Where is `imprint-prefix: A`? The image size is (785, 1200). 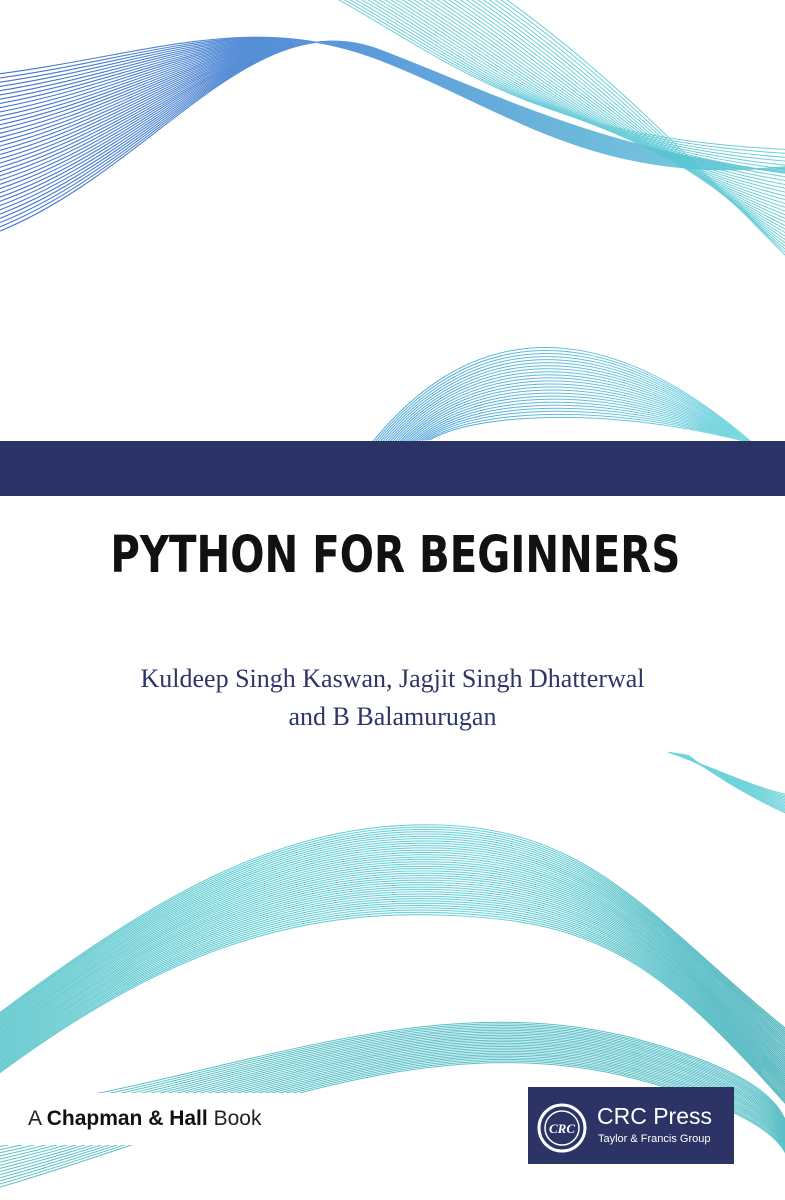
imprint-prefix: A is located at coordinates (34, 1118).